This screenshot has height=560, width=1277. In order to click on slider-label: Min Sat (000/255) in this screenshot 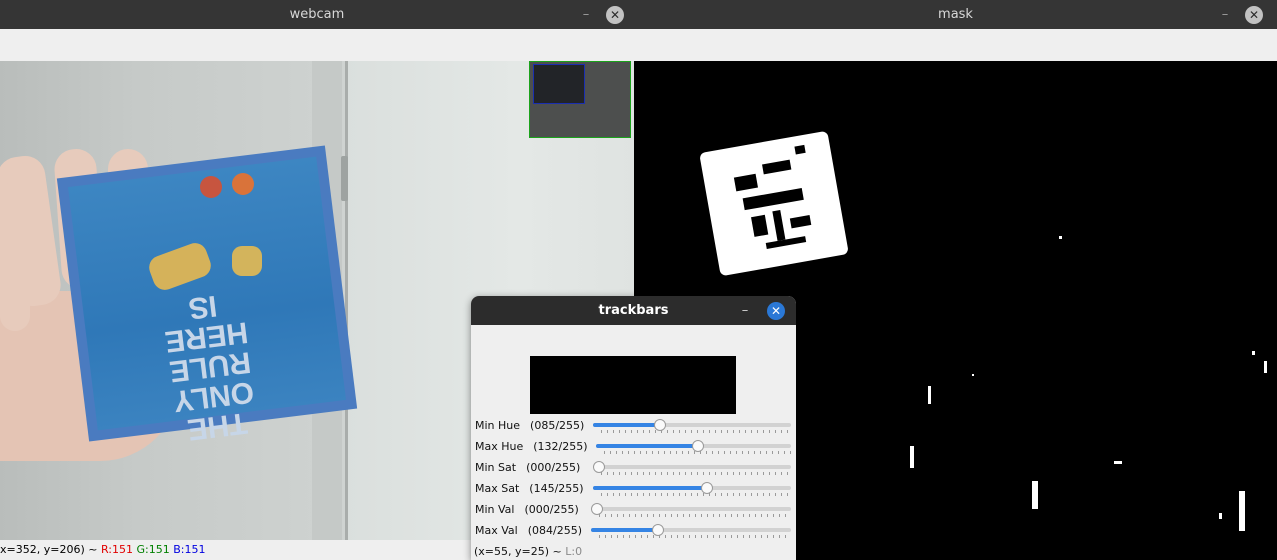, I will do `click(527, 467)`.